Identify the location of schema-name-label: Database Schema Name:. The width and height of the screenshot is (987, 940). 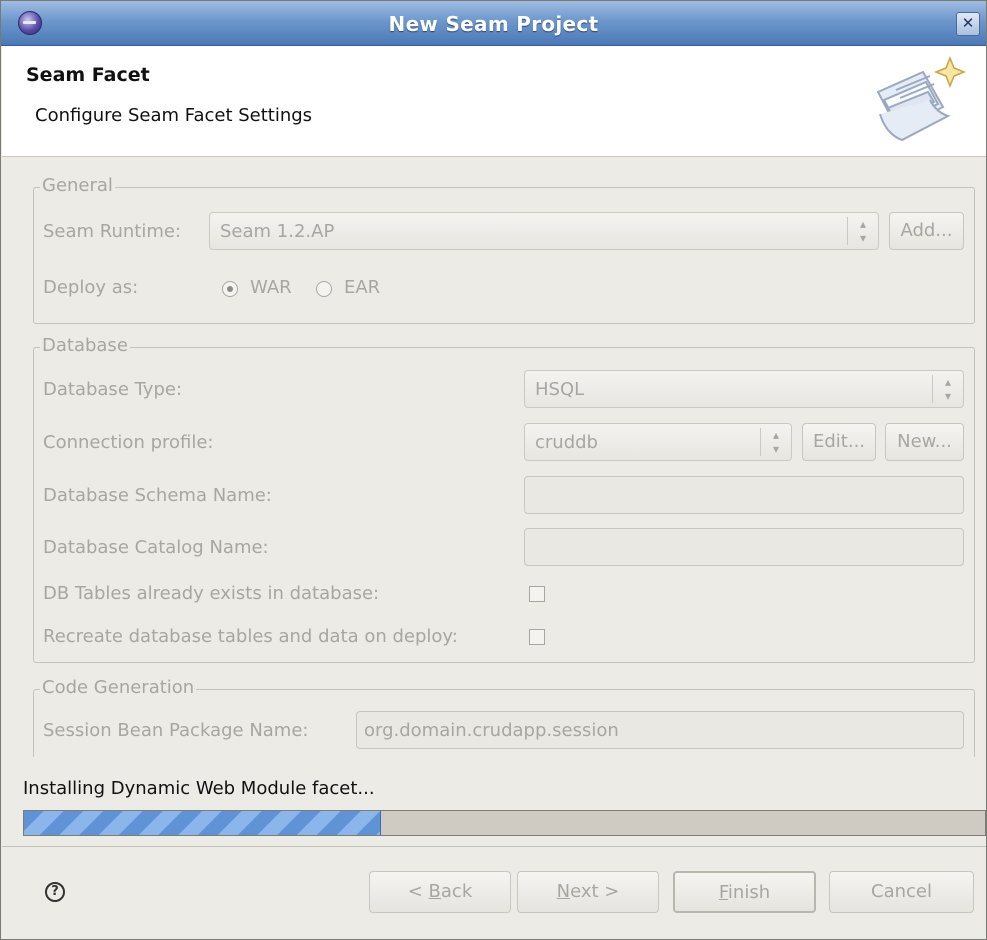
(157, 495).